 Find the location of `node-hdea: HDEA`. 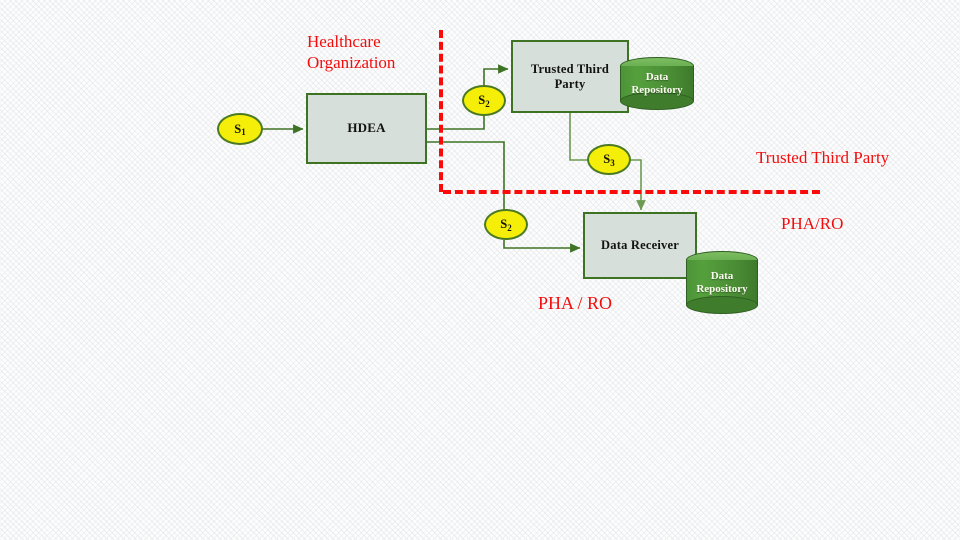

node-hdea: HDEA is located at coordinates (366, 128).